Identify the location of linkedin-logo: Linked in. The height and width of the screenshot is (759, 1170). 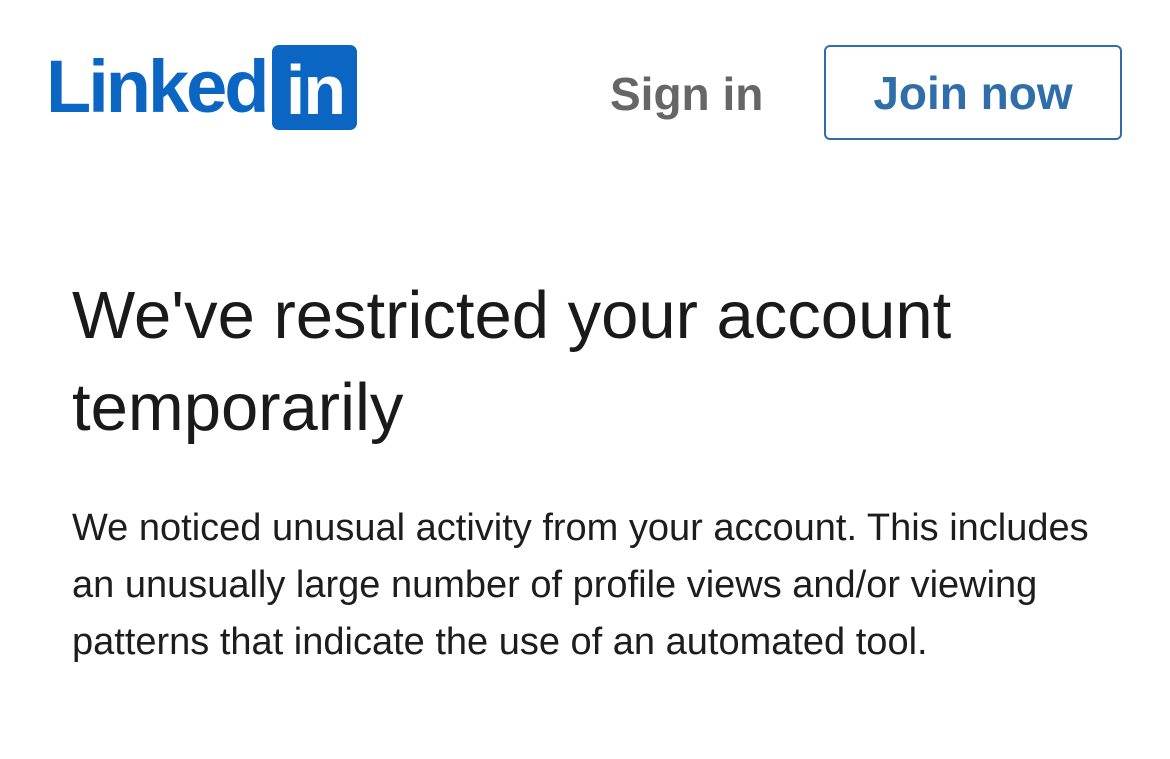
(202, 87).